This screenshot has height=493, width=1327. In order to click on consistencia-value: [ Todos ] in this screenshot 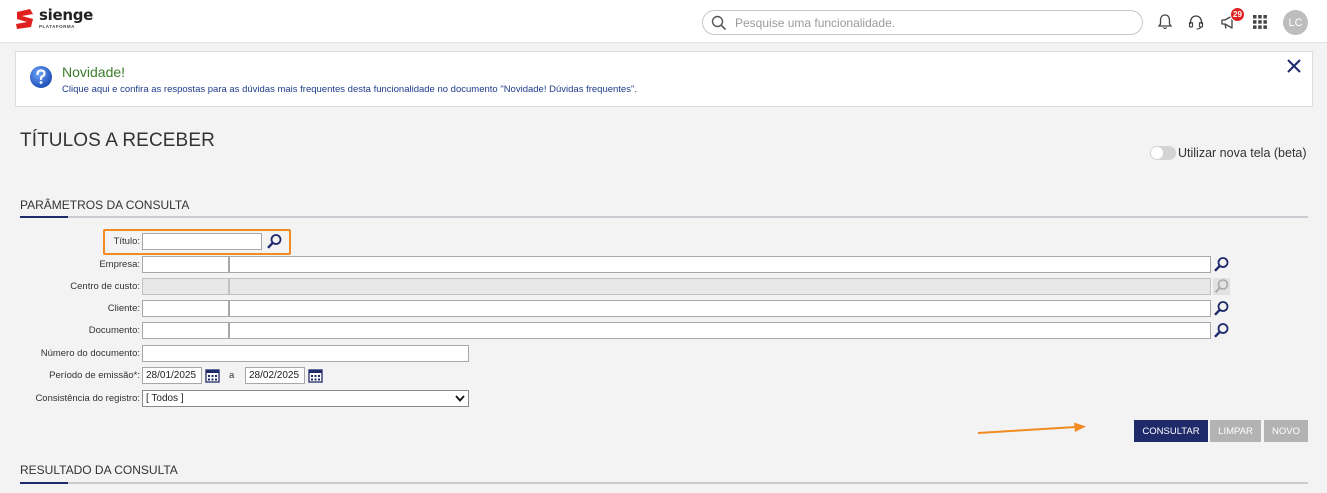, I will do `click(165, 398)`.